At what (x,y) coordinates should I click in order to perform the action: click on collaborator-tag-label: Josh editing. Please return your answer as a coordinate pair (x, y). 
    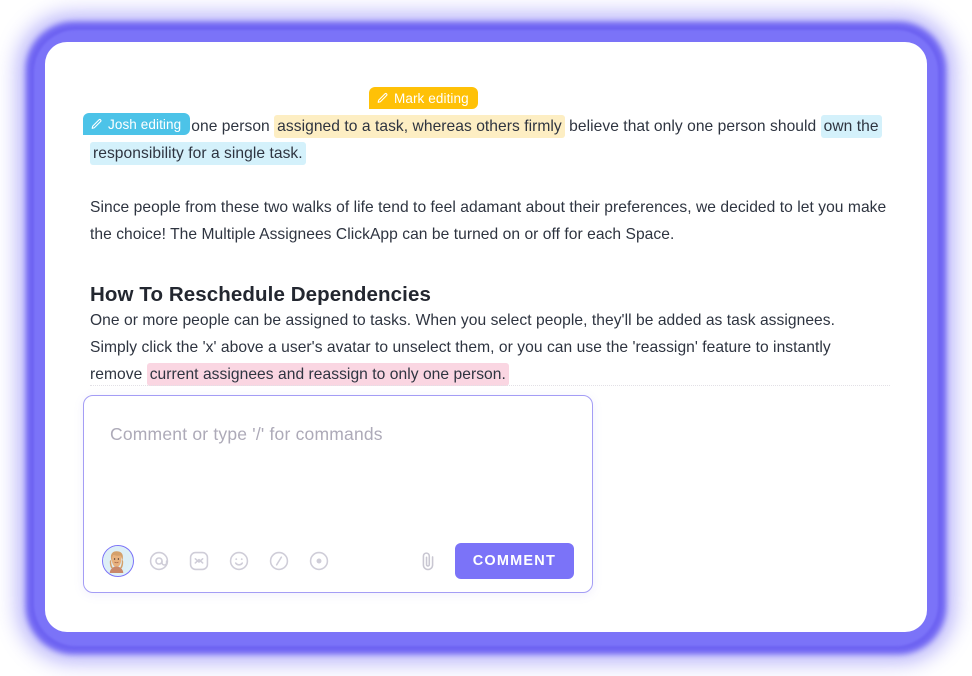
    Looking at the image, I should click on (145, 124).